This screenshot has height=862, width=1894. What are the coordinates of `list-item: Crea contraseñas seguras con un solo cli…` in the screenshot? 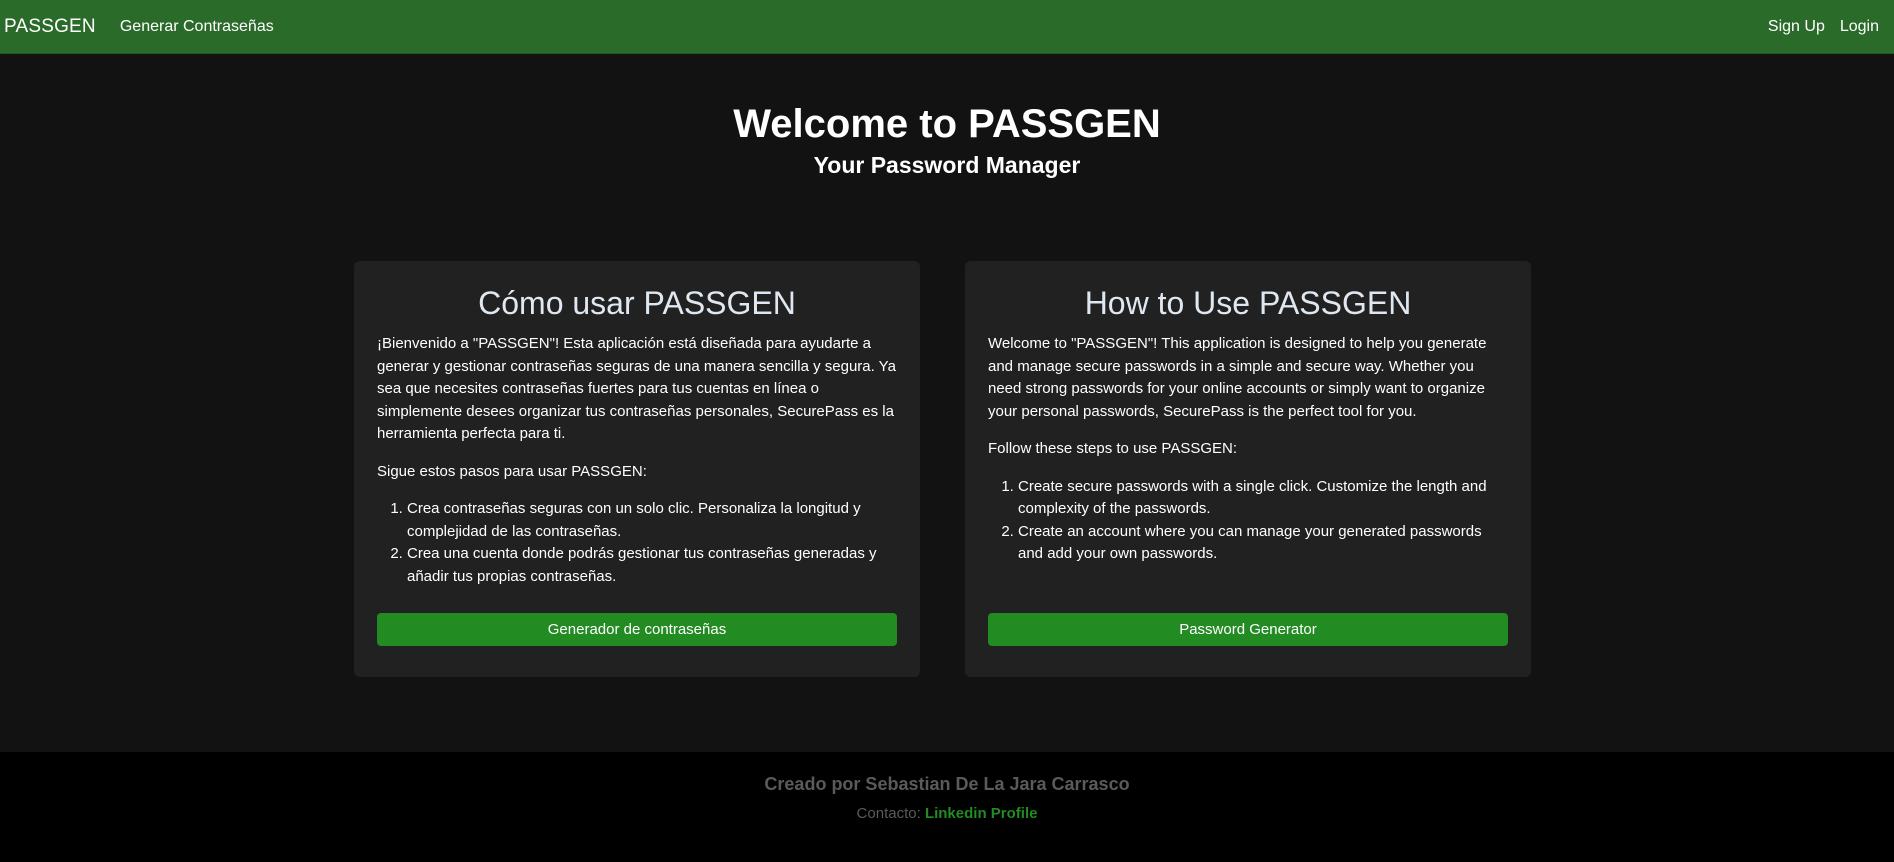 It's located at (652, 520).